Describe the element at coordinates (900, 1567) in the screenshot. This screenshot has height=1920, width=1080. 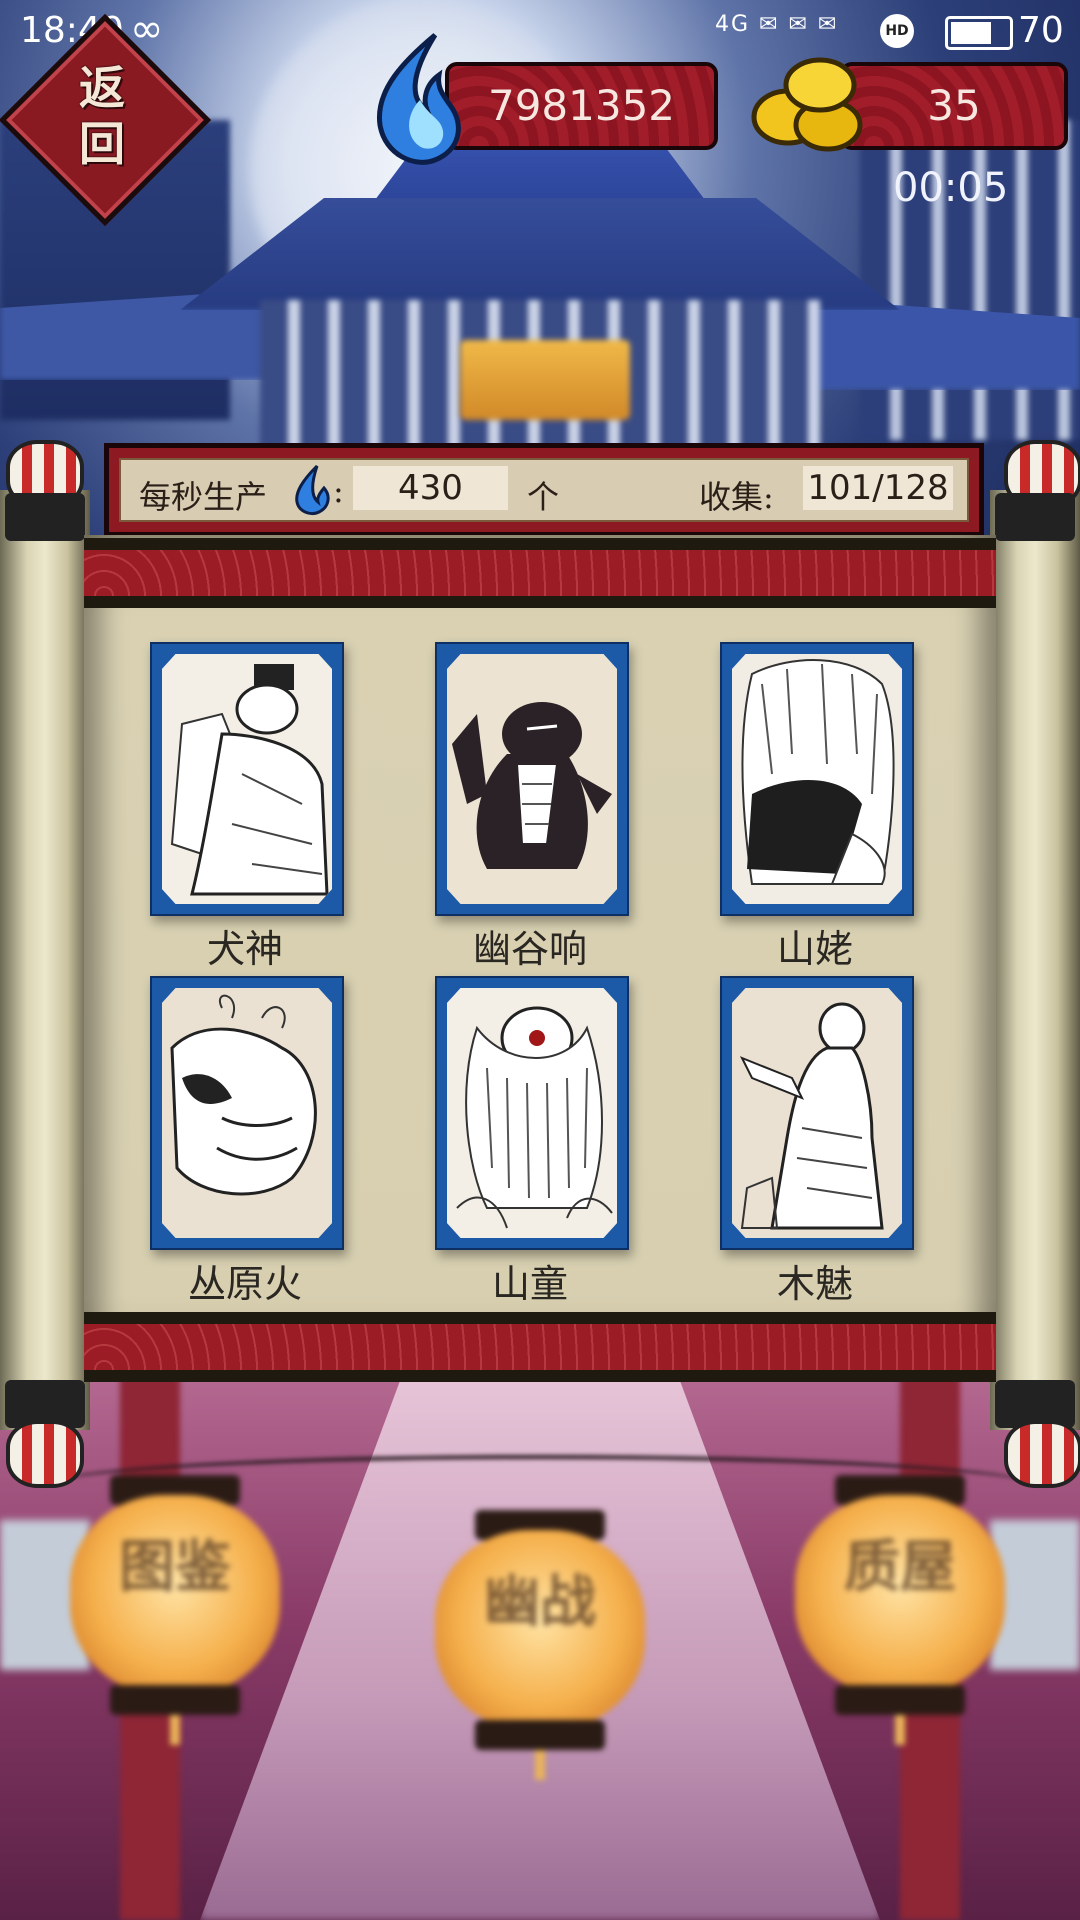
I see `lantern-pawnshop-label: 质屋` at that location.